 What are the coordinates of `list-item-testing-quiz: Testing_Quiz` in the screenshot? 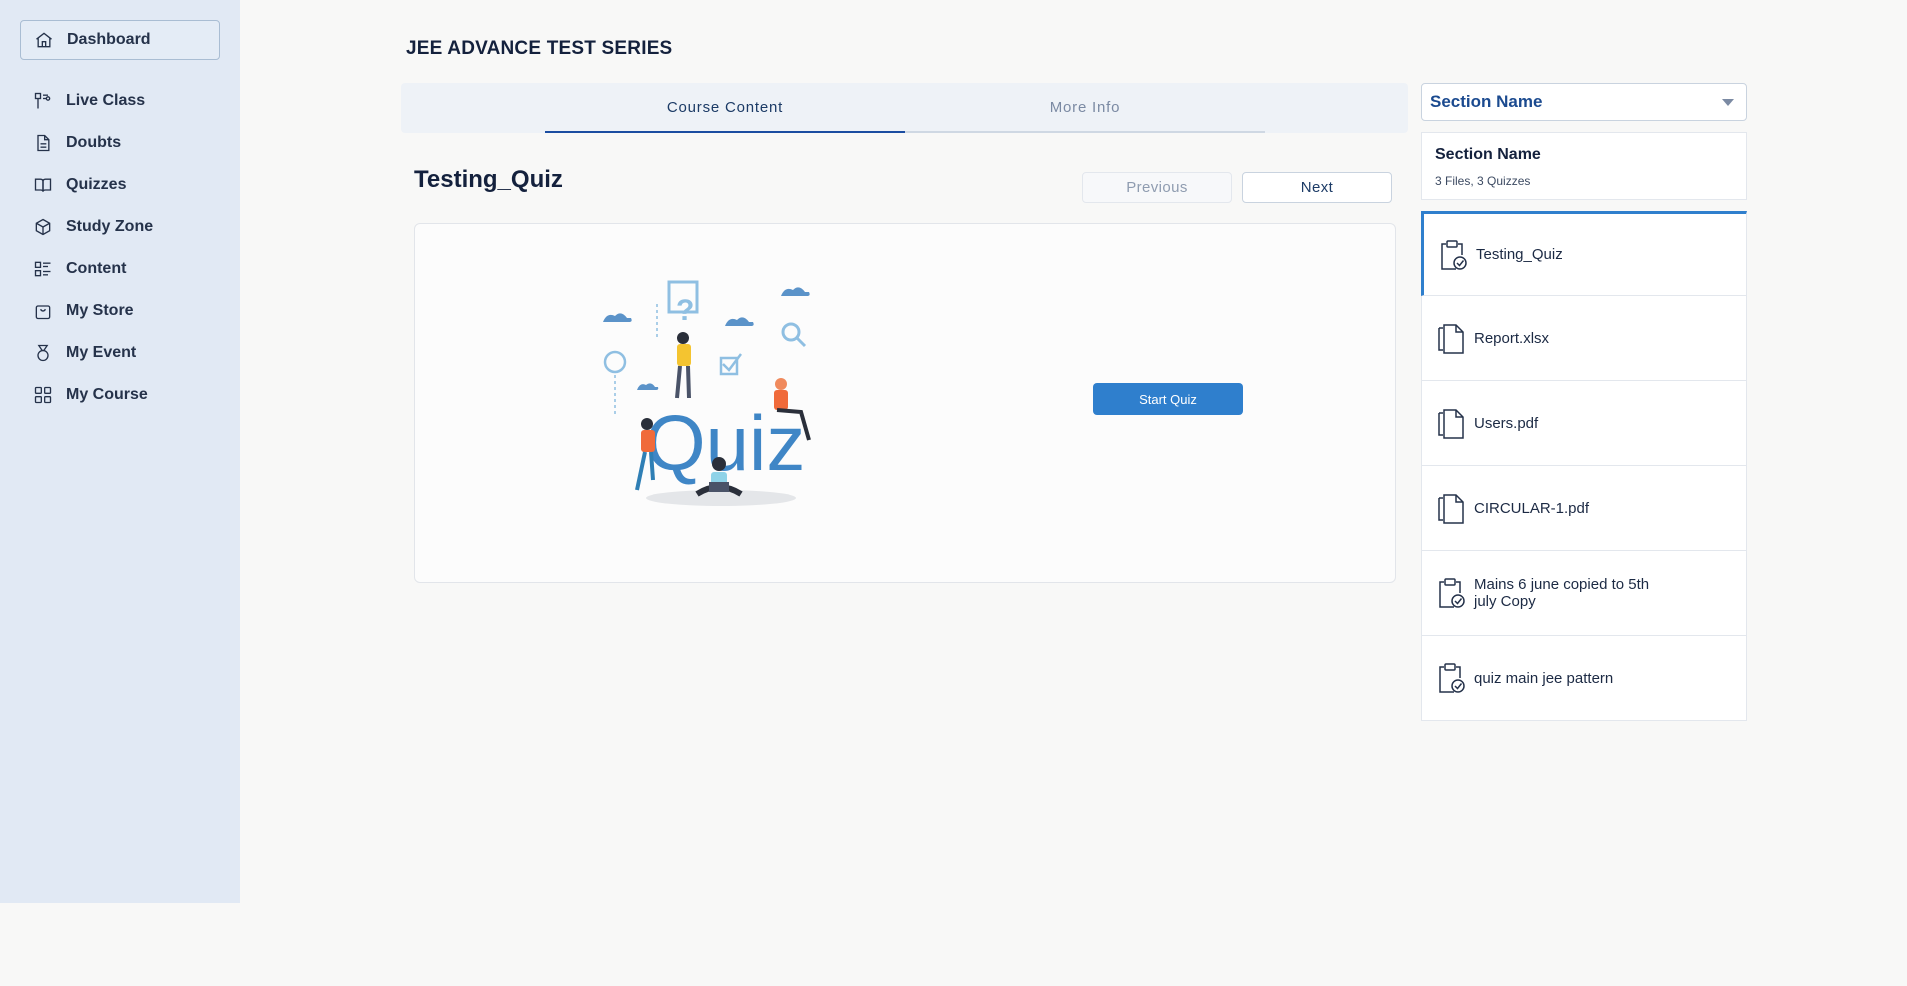 It's located at (1584, 253).